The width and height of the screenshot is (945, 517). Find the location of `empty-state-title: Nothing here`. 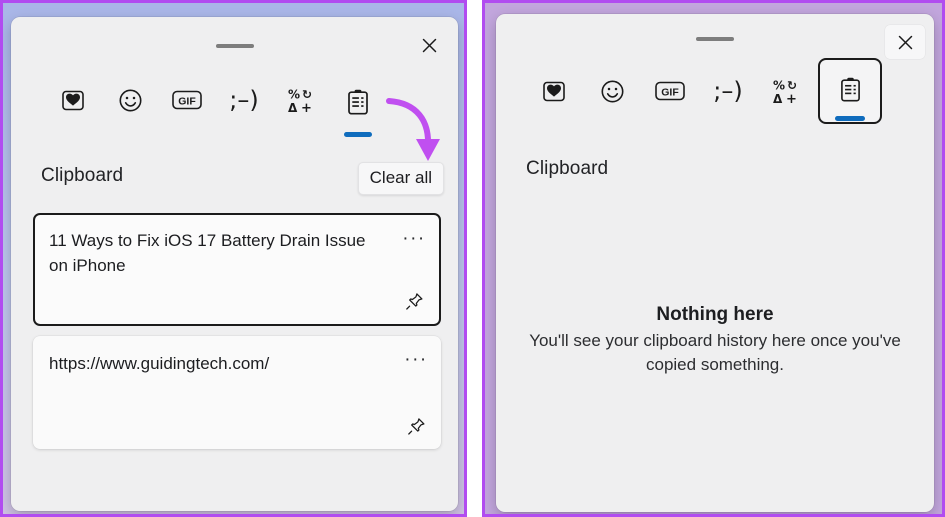

empty-state-title: Nothing here is located at coordinates (715, 314).